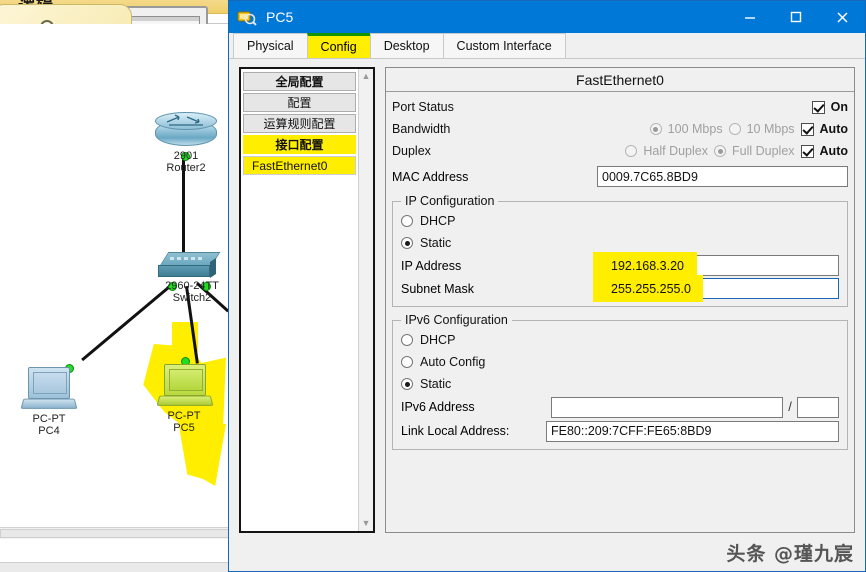  Describe the element at coordinates (437, 288) in the screenshot. I see `subnet-mask-label: Subnet Mask` at that location.